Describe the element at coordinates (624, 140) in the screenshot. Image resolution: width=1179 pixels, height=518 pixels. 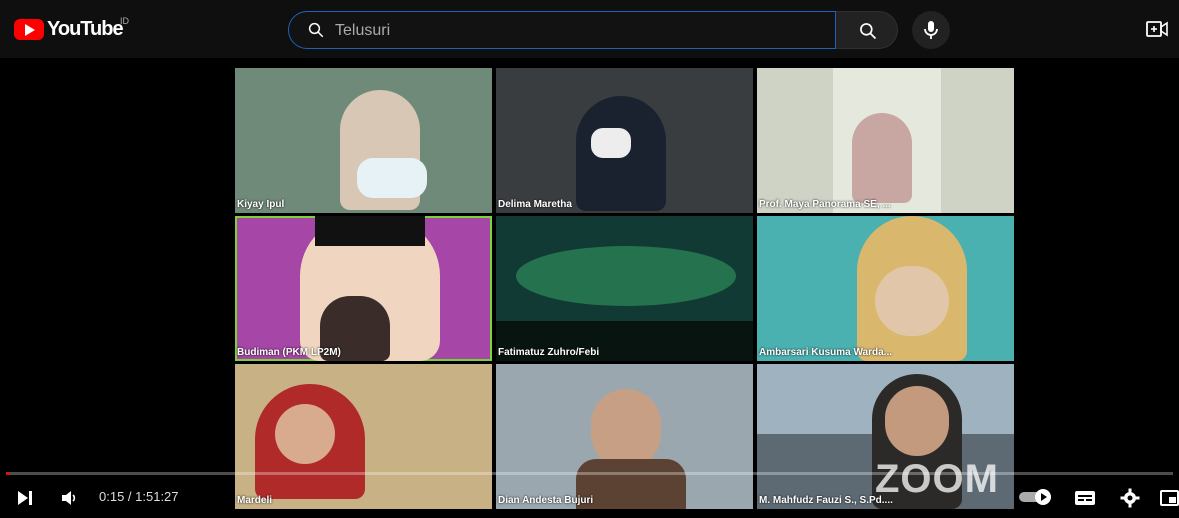
I see `participant-tile: Delima Maretha` at that location.